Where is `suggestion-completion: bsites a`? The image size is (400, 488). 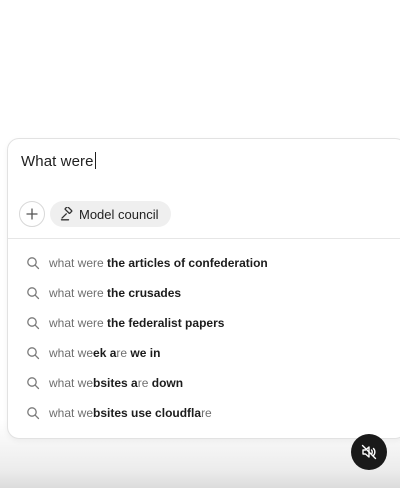 suggestion-completion: bsites a is located at coordinates (115, 383).